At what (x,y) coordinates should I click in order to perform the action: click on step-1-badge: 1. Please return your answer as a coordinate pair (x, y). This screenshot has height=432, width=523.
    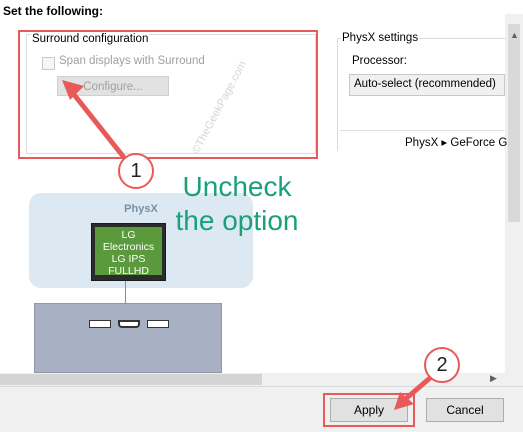
    Looking at the image, I should click on (136, 171).